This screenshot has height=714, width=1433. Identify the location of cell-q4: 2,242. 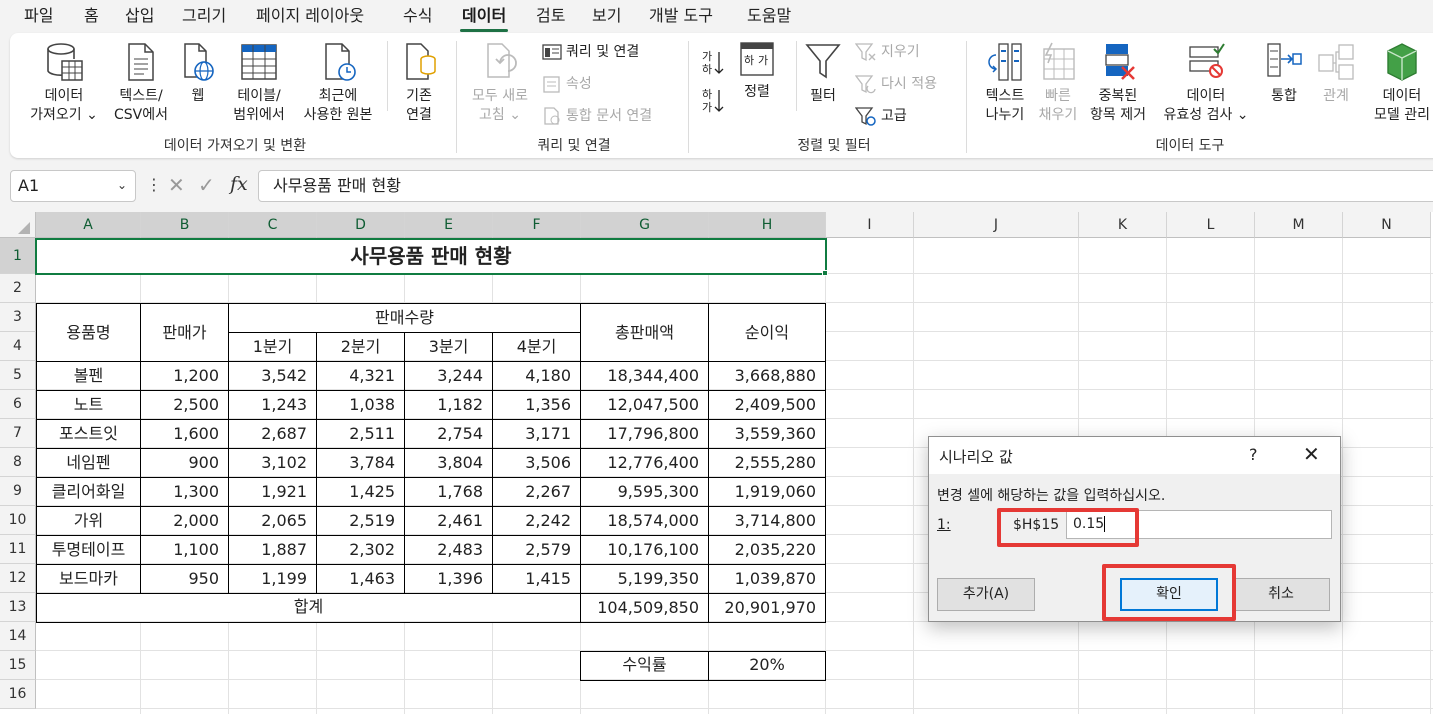
(536, 521).